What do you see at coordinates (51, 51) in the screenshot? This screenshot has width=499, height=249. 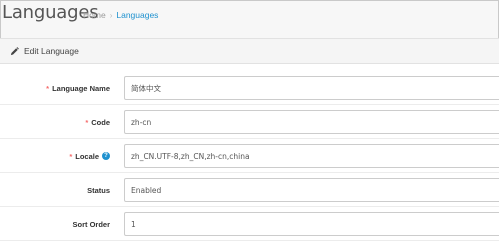 I see `panel-heading-text: Edit Language` at bounding box center [51, 51].